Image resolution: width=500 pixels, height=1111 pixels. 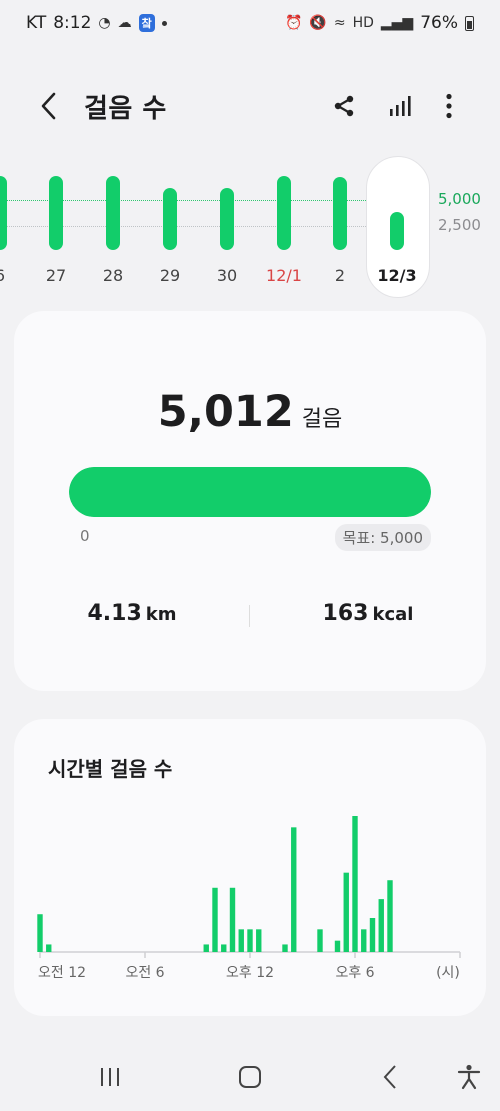 What do you see at coordinates (293, 23) in the screenshot?
I see `alarm-icon: ⏰` at bounding box center [293, 23].